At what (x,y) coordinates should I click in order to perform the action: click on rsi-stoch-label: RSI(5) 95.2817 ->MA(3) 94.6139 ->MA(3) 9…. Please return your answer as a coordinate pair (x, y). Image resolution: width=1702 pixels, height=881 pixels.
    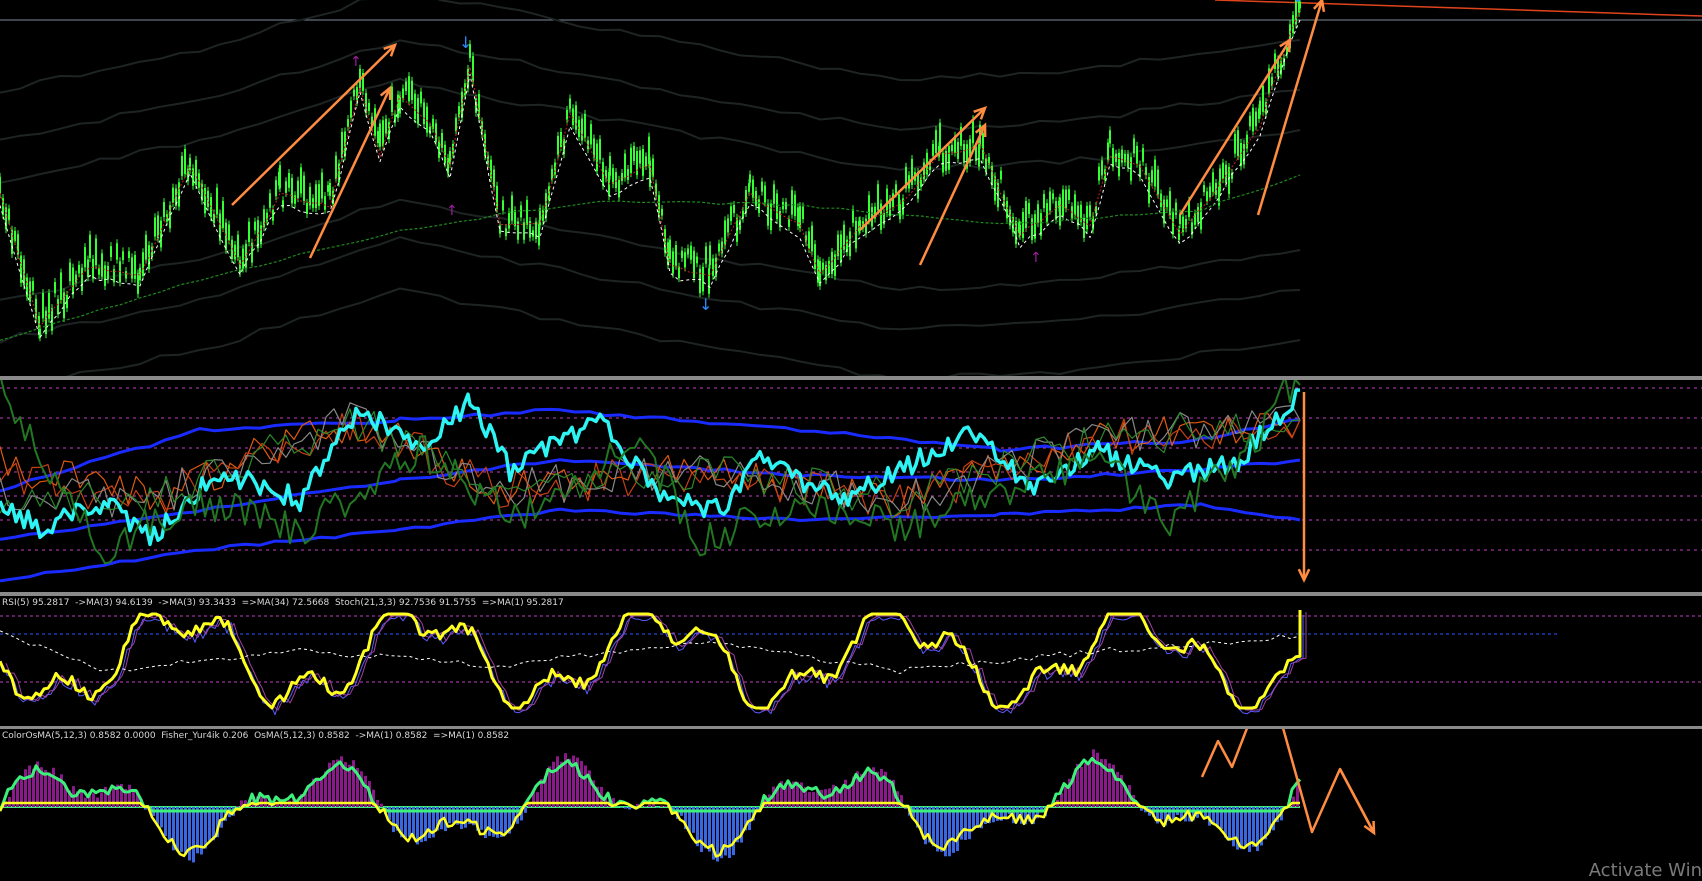
    Looking at the image, I should click on (283, 603).